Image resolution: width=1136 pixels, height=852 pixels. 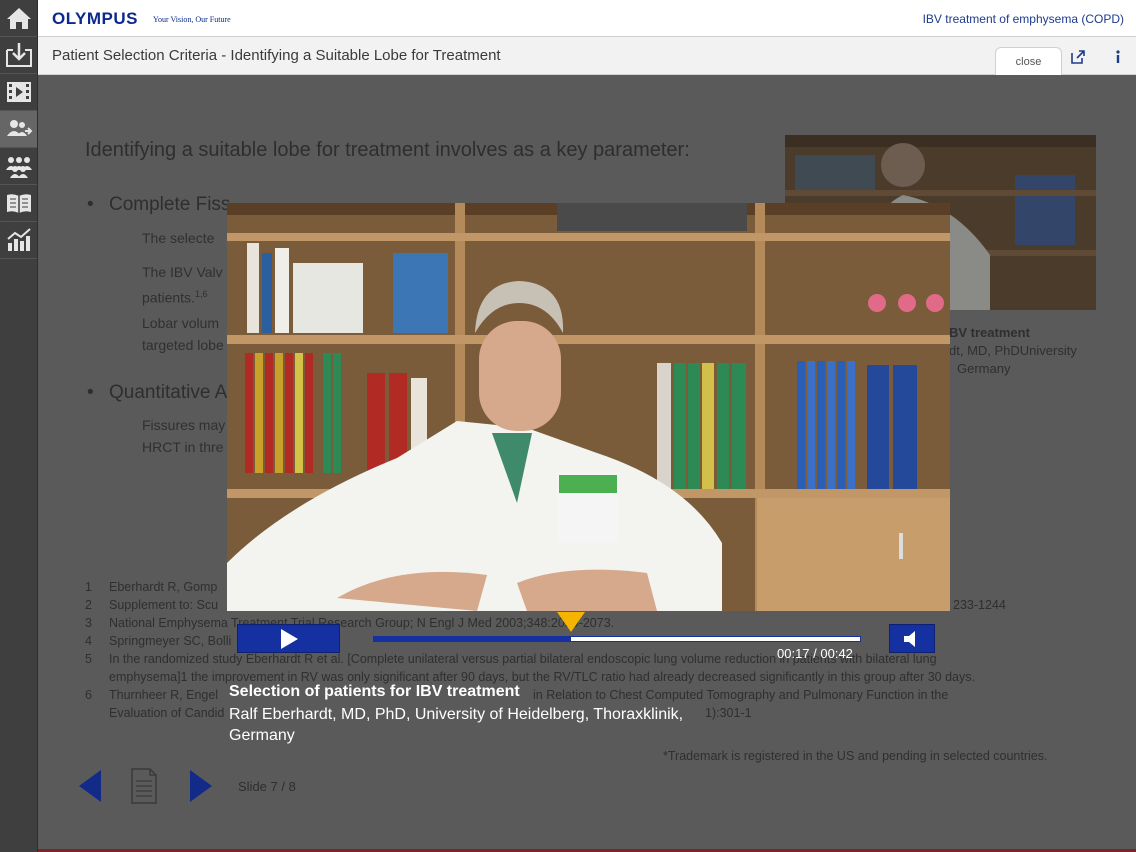 I want to click on book-icon, so click(x=18, y=203).